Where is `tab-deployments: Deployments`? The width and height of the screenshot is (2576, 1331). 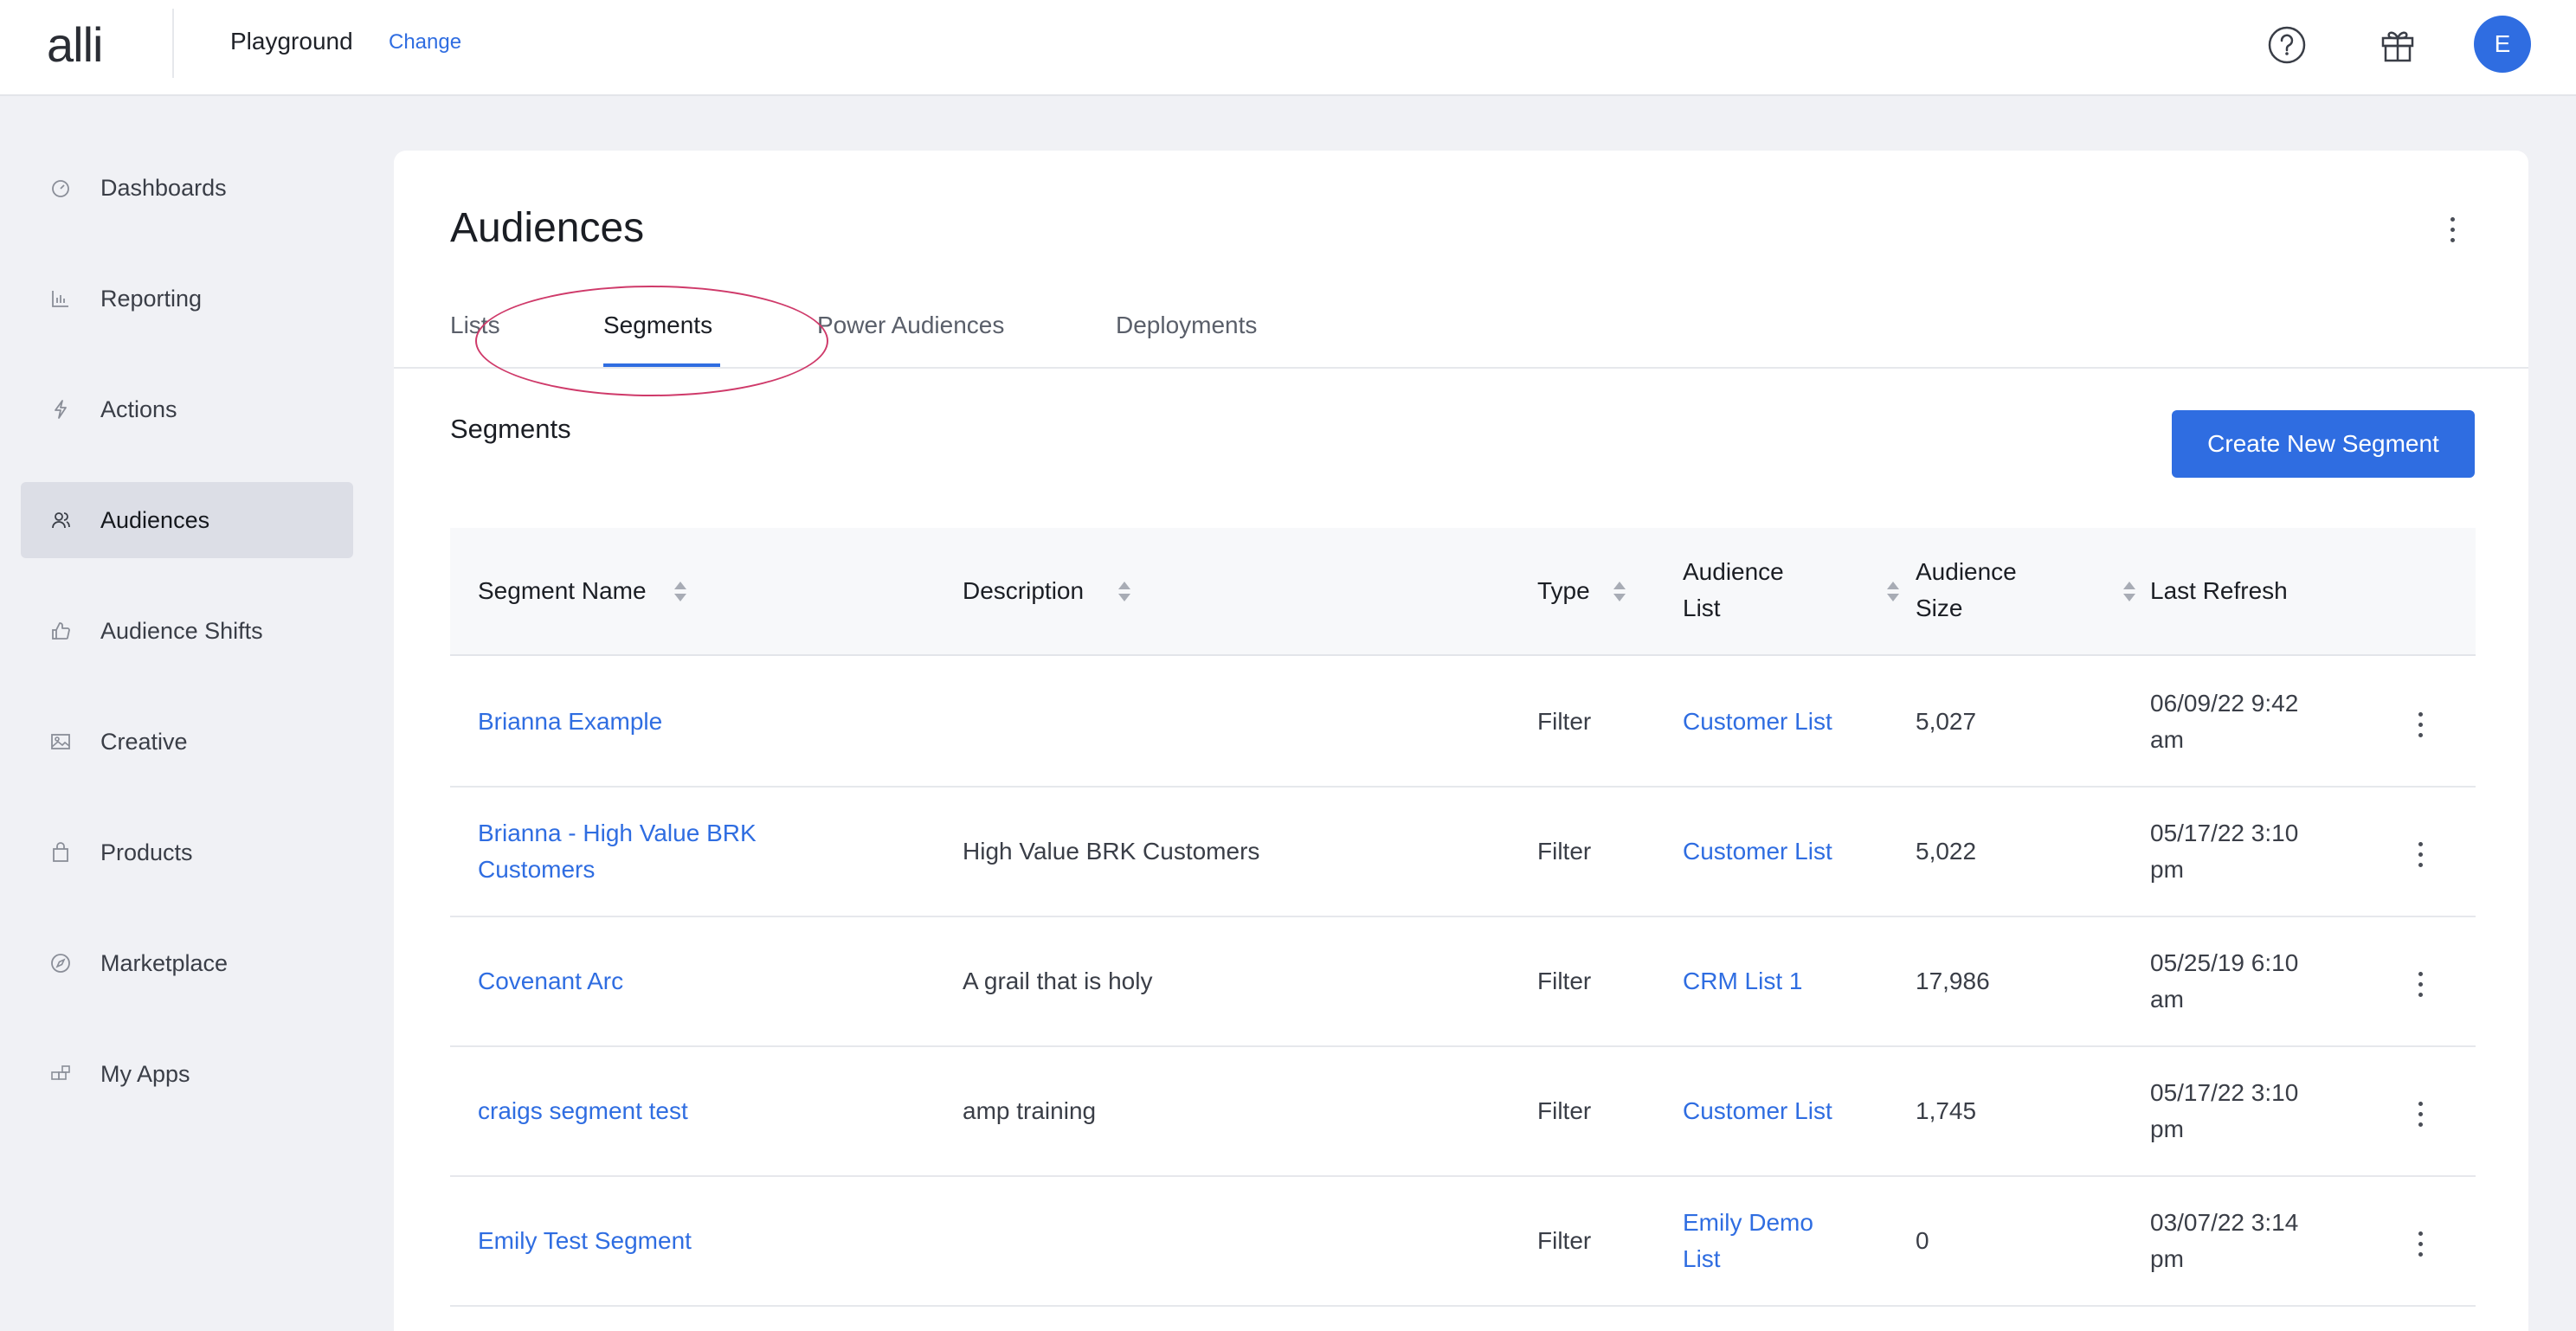 tab-deployments: Deployments is located at coordinates (1186, 325).